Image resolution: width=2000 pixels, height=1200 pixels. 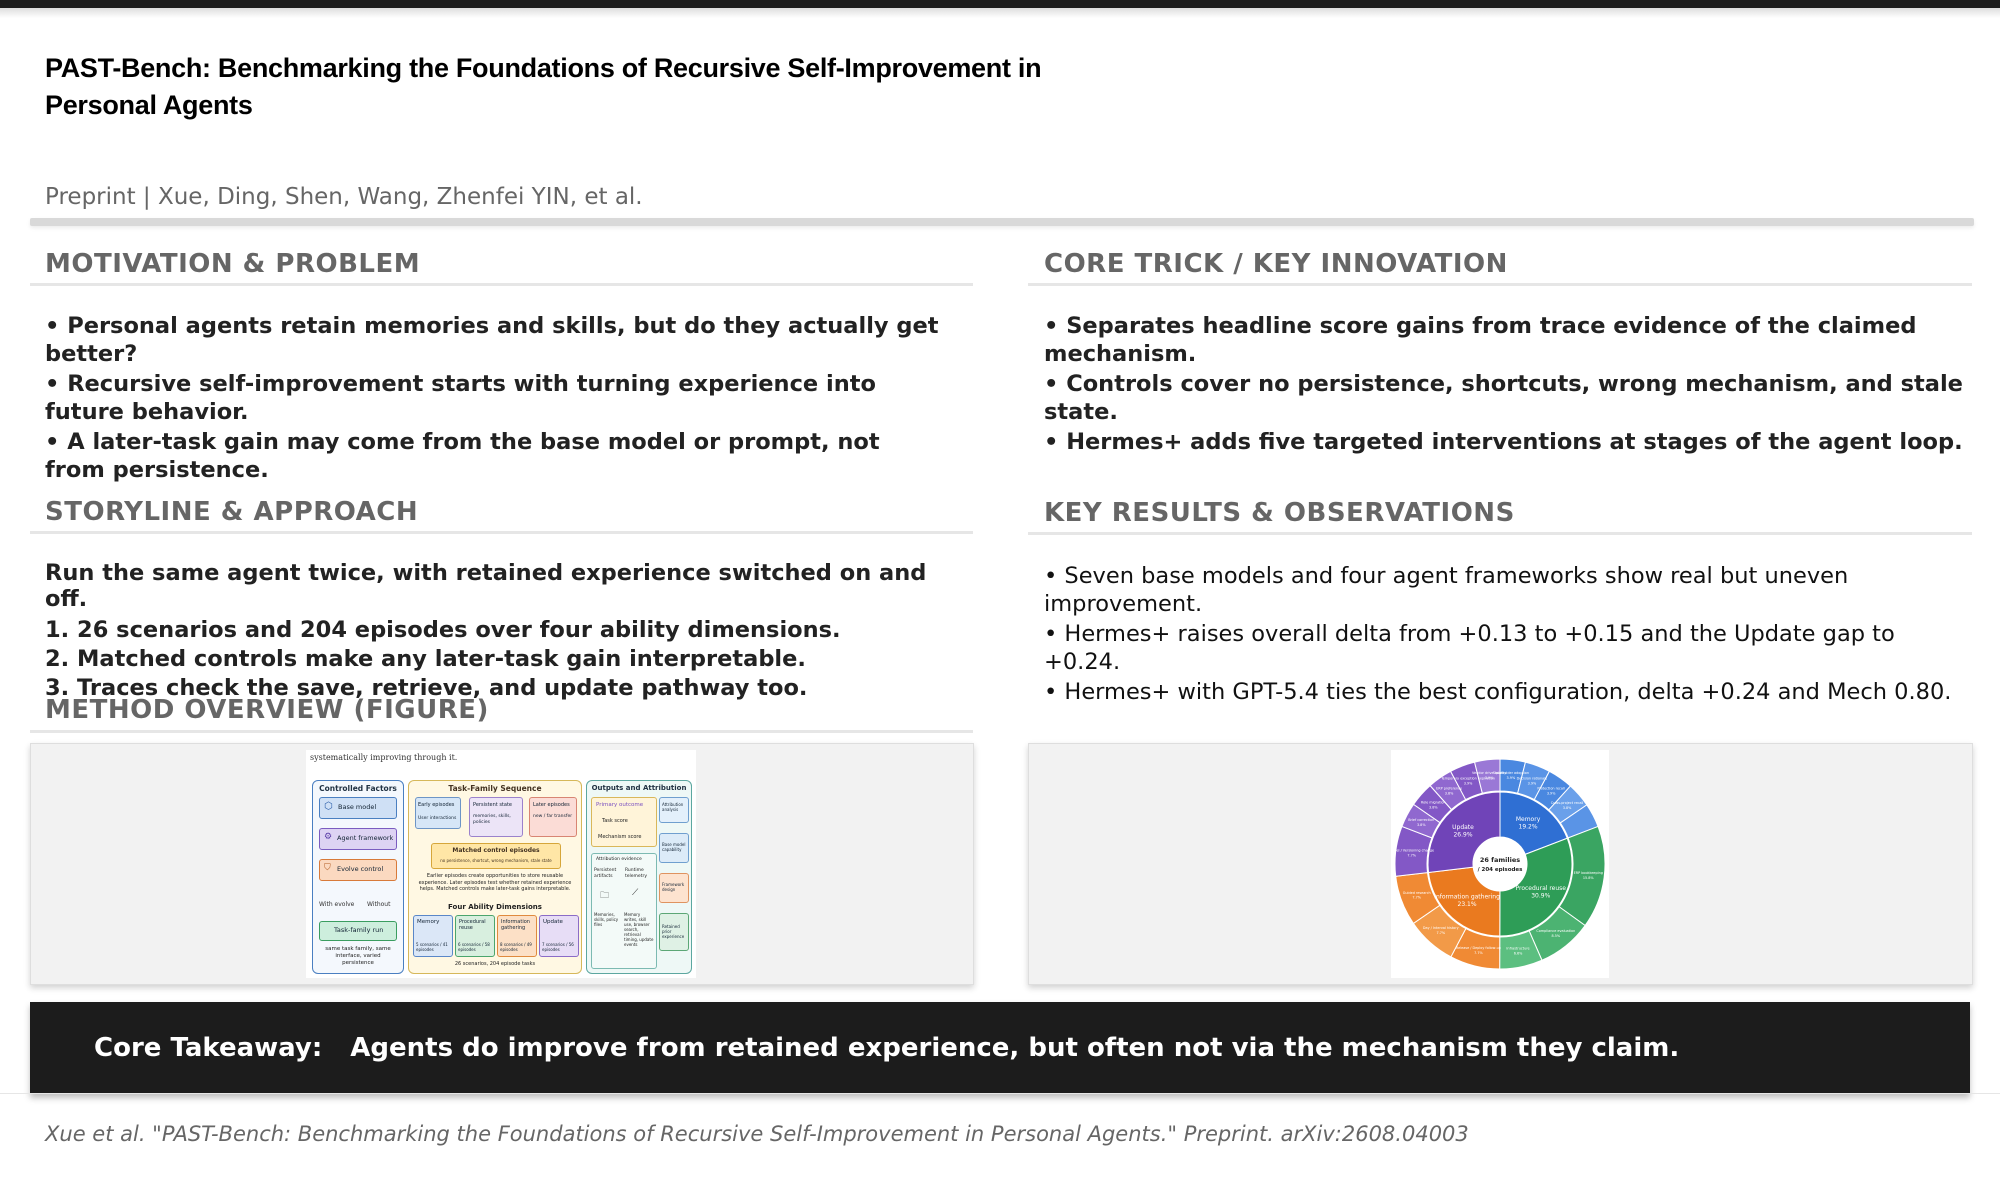 What do you see at coordinates (492, 819) in the screenshot?
I see `persistent-state-sub: memories, skills, policies` at bounding box center [492, 819].